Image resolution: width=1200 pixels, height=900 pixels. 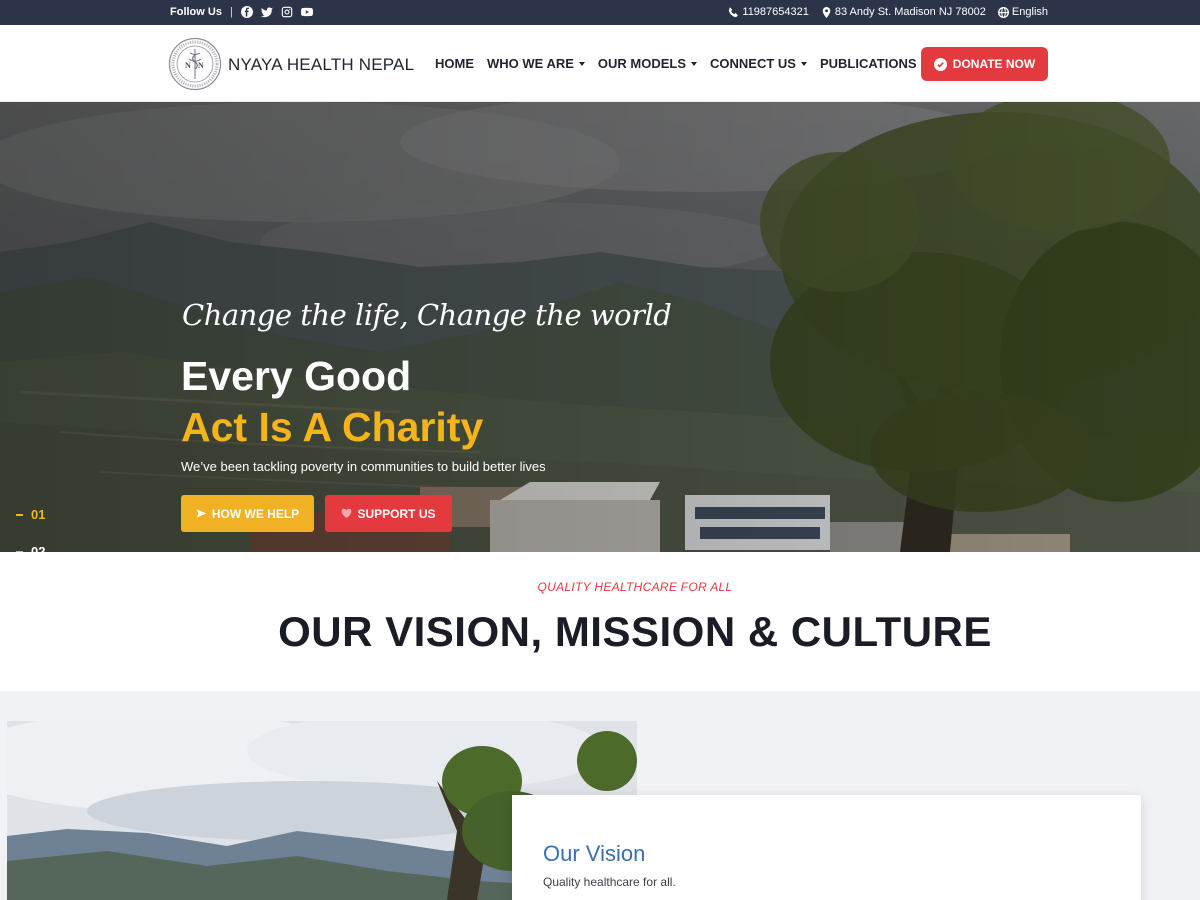 I want to click on slide-indicators: 01 02 03, so click(x=30, y=529).